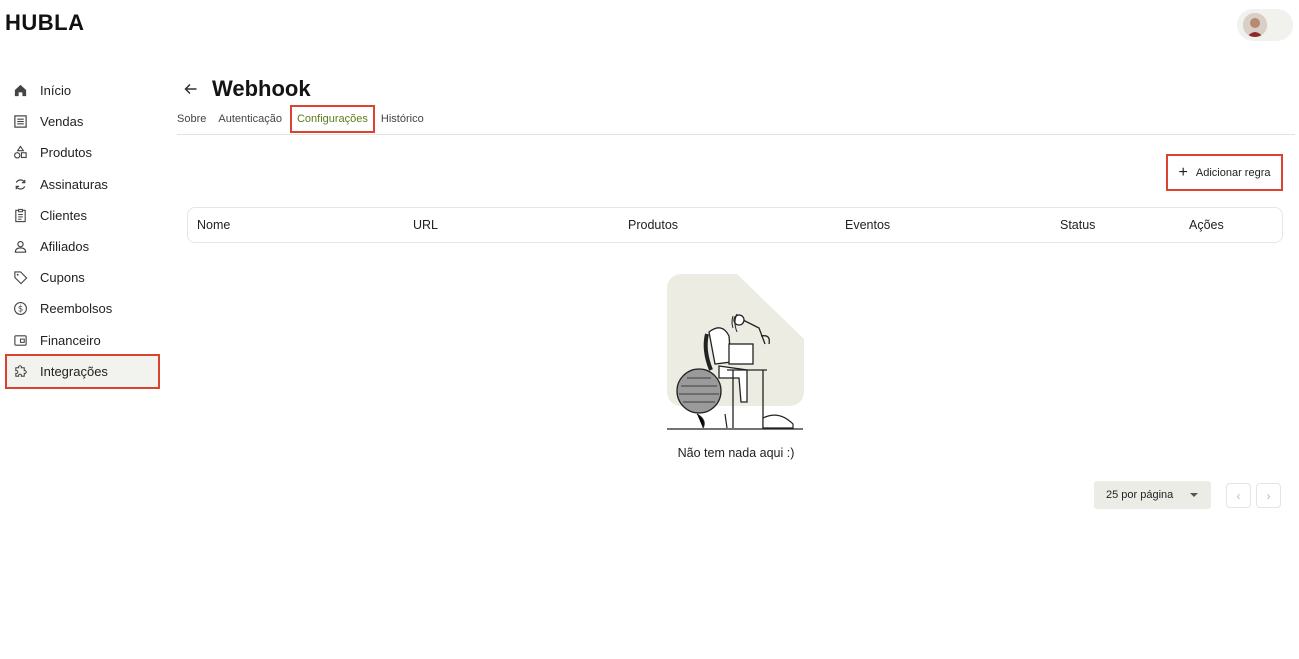 The width and height of the screenshot is (1299, 659). Describe the element at coordinates (20, 184) in the screenshot. I see `refresh-icon` at that location.